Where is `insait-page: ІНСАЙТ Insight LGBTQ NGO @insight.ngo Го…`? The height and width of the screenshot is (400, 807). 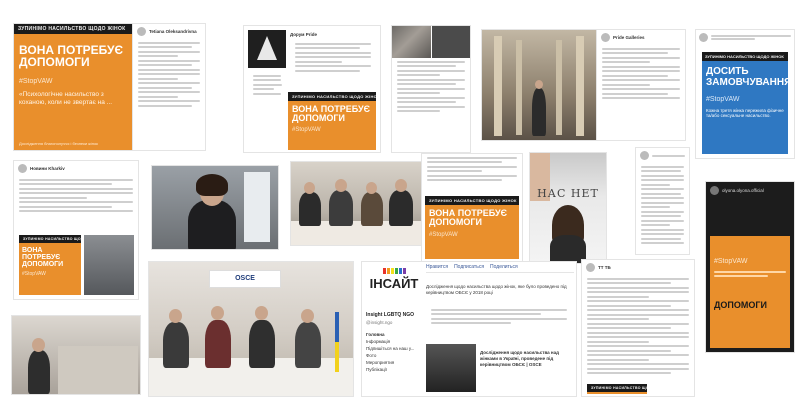 insait-page: ІНСАЙТ Insight LGBTQ NGO @insight.ngo Го… is located at coordinates (469, 329).